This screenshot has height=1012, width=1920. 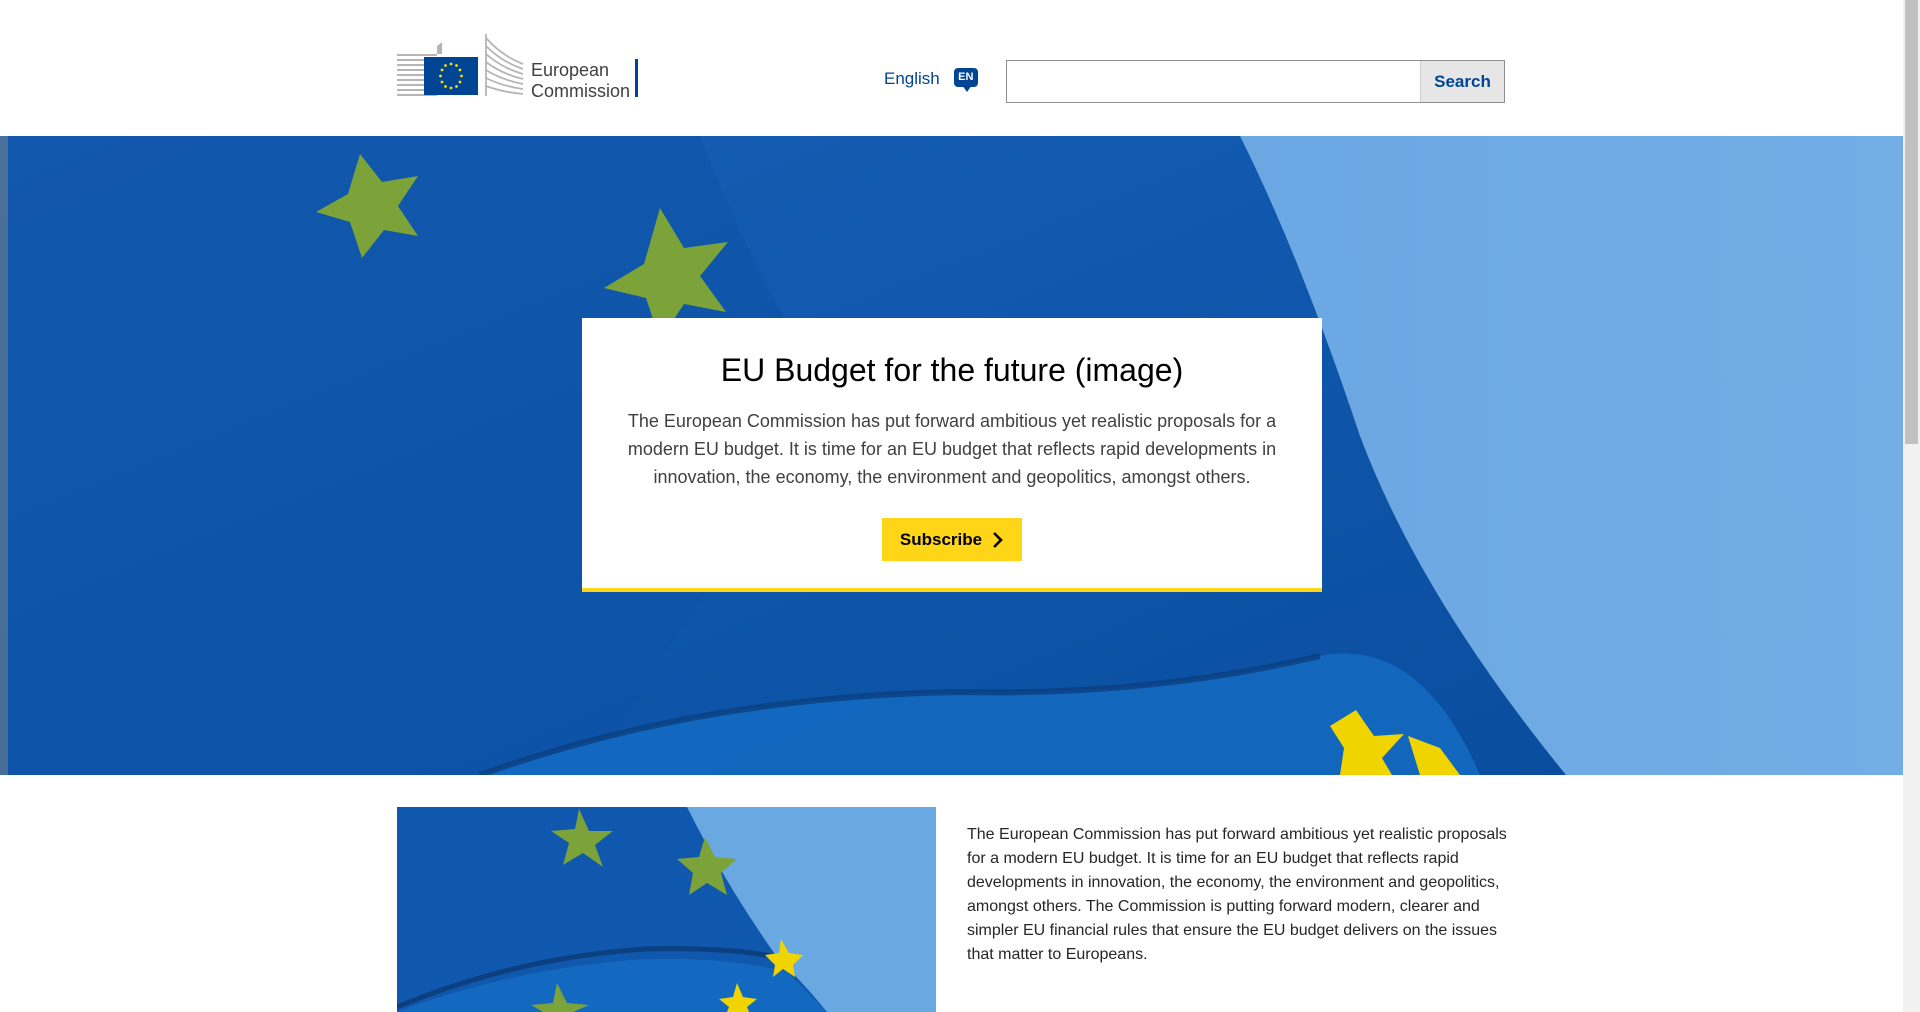 I want to click on content-flag-image, so click(x=666, y=909).